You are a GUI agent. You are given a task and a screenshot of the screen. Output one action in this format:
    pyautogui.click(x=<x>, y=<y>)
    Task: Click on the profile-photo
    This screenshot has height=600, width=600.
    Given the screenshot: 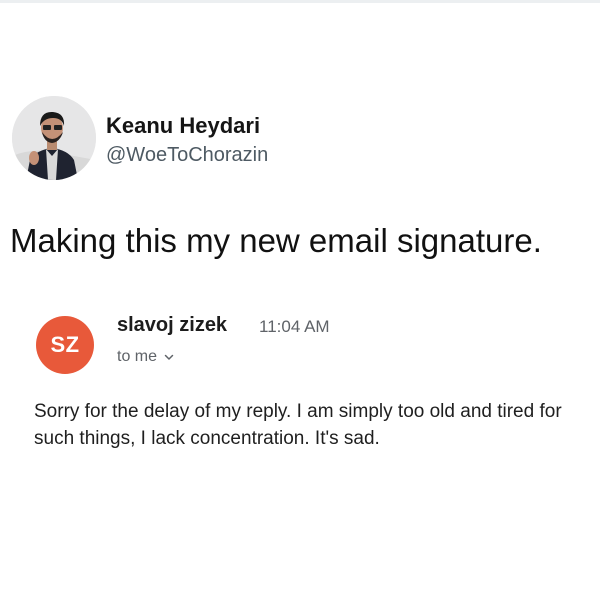 What is the action you would take?
    pyautogui.click(x=54, y=138)
    